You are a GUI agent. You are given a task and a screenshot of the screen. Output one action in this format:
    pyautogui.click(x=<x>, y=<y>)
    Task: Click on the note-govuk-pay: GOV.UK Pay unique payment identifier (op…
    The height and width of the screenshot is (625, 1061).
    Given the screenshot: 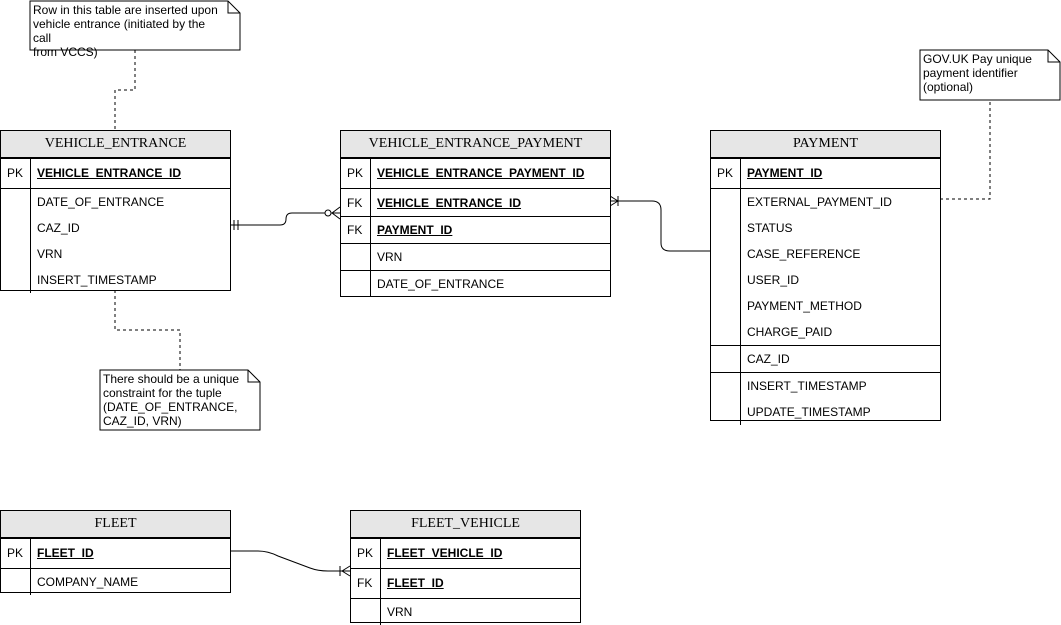 What is the action you would take?
    pyautogui.click(x=977, y=73)
    